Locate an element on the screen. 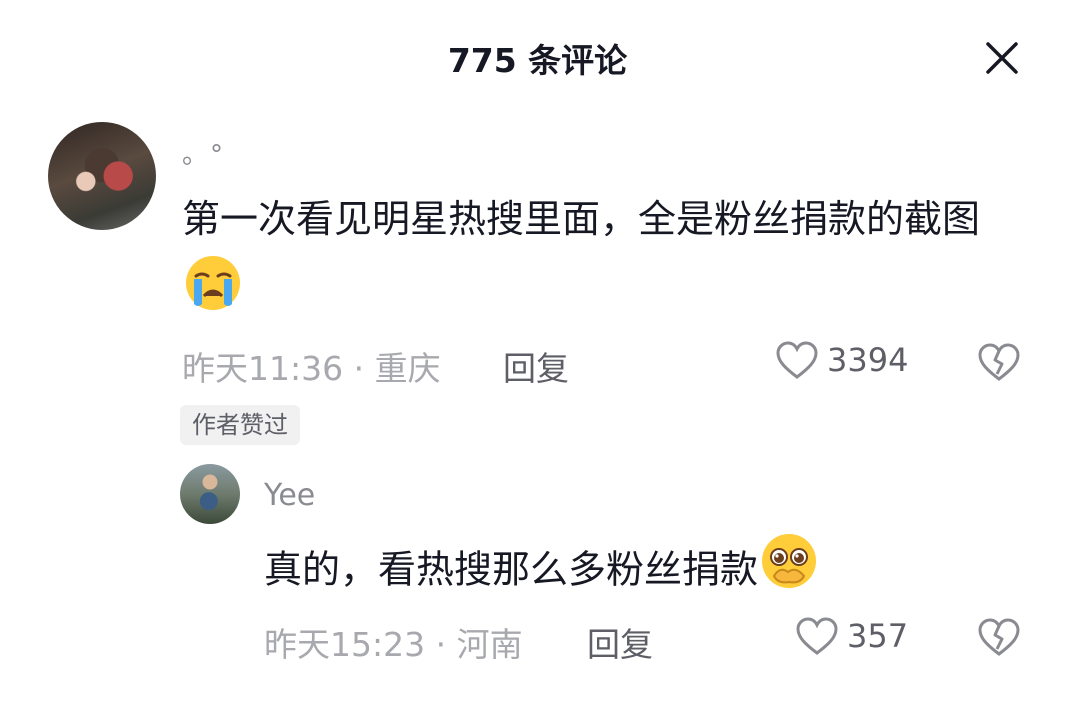 This screenshot has height=705, width=1075. comment-username: Yee is located at coordinates (289, 495).